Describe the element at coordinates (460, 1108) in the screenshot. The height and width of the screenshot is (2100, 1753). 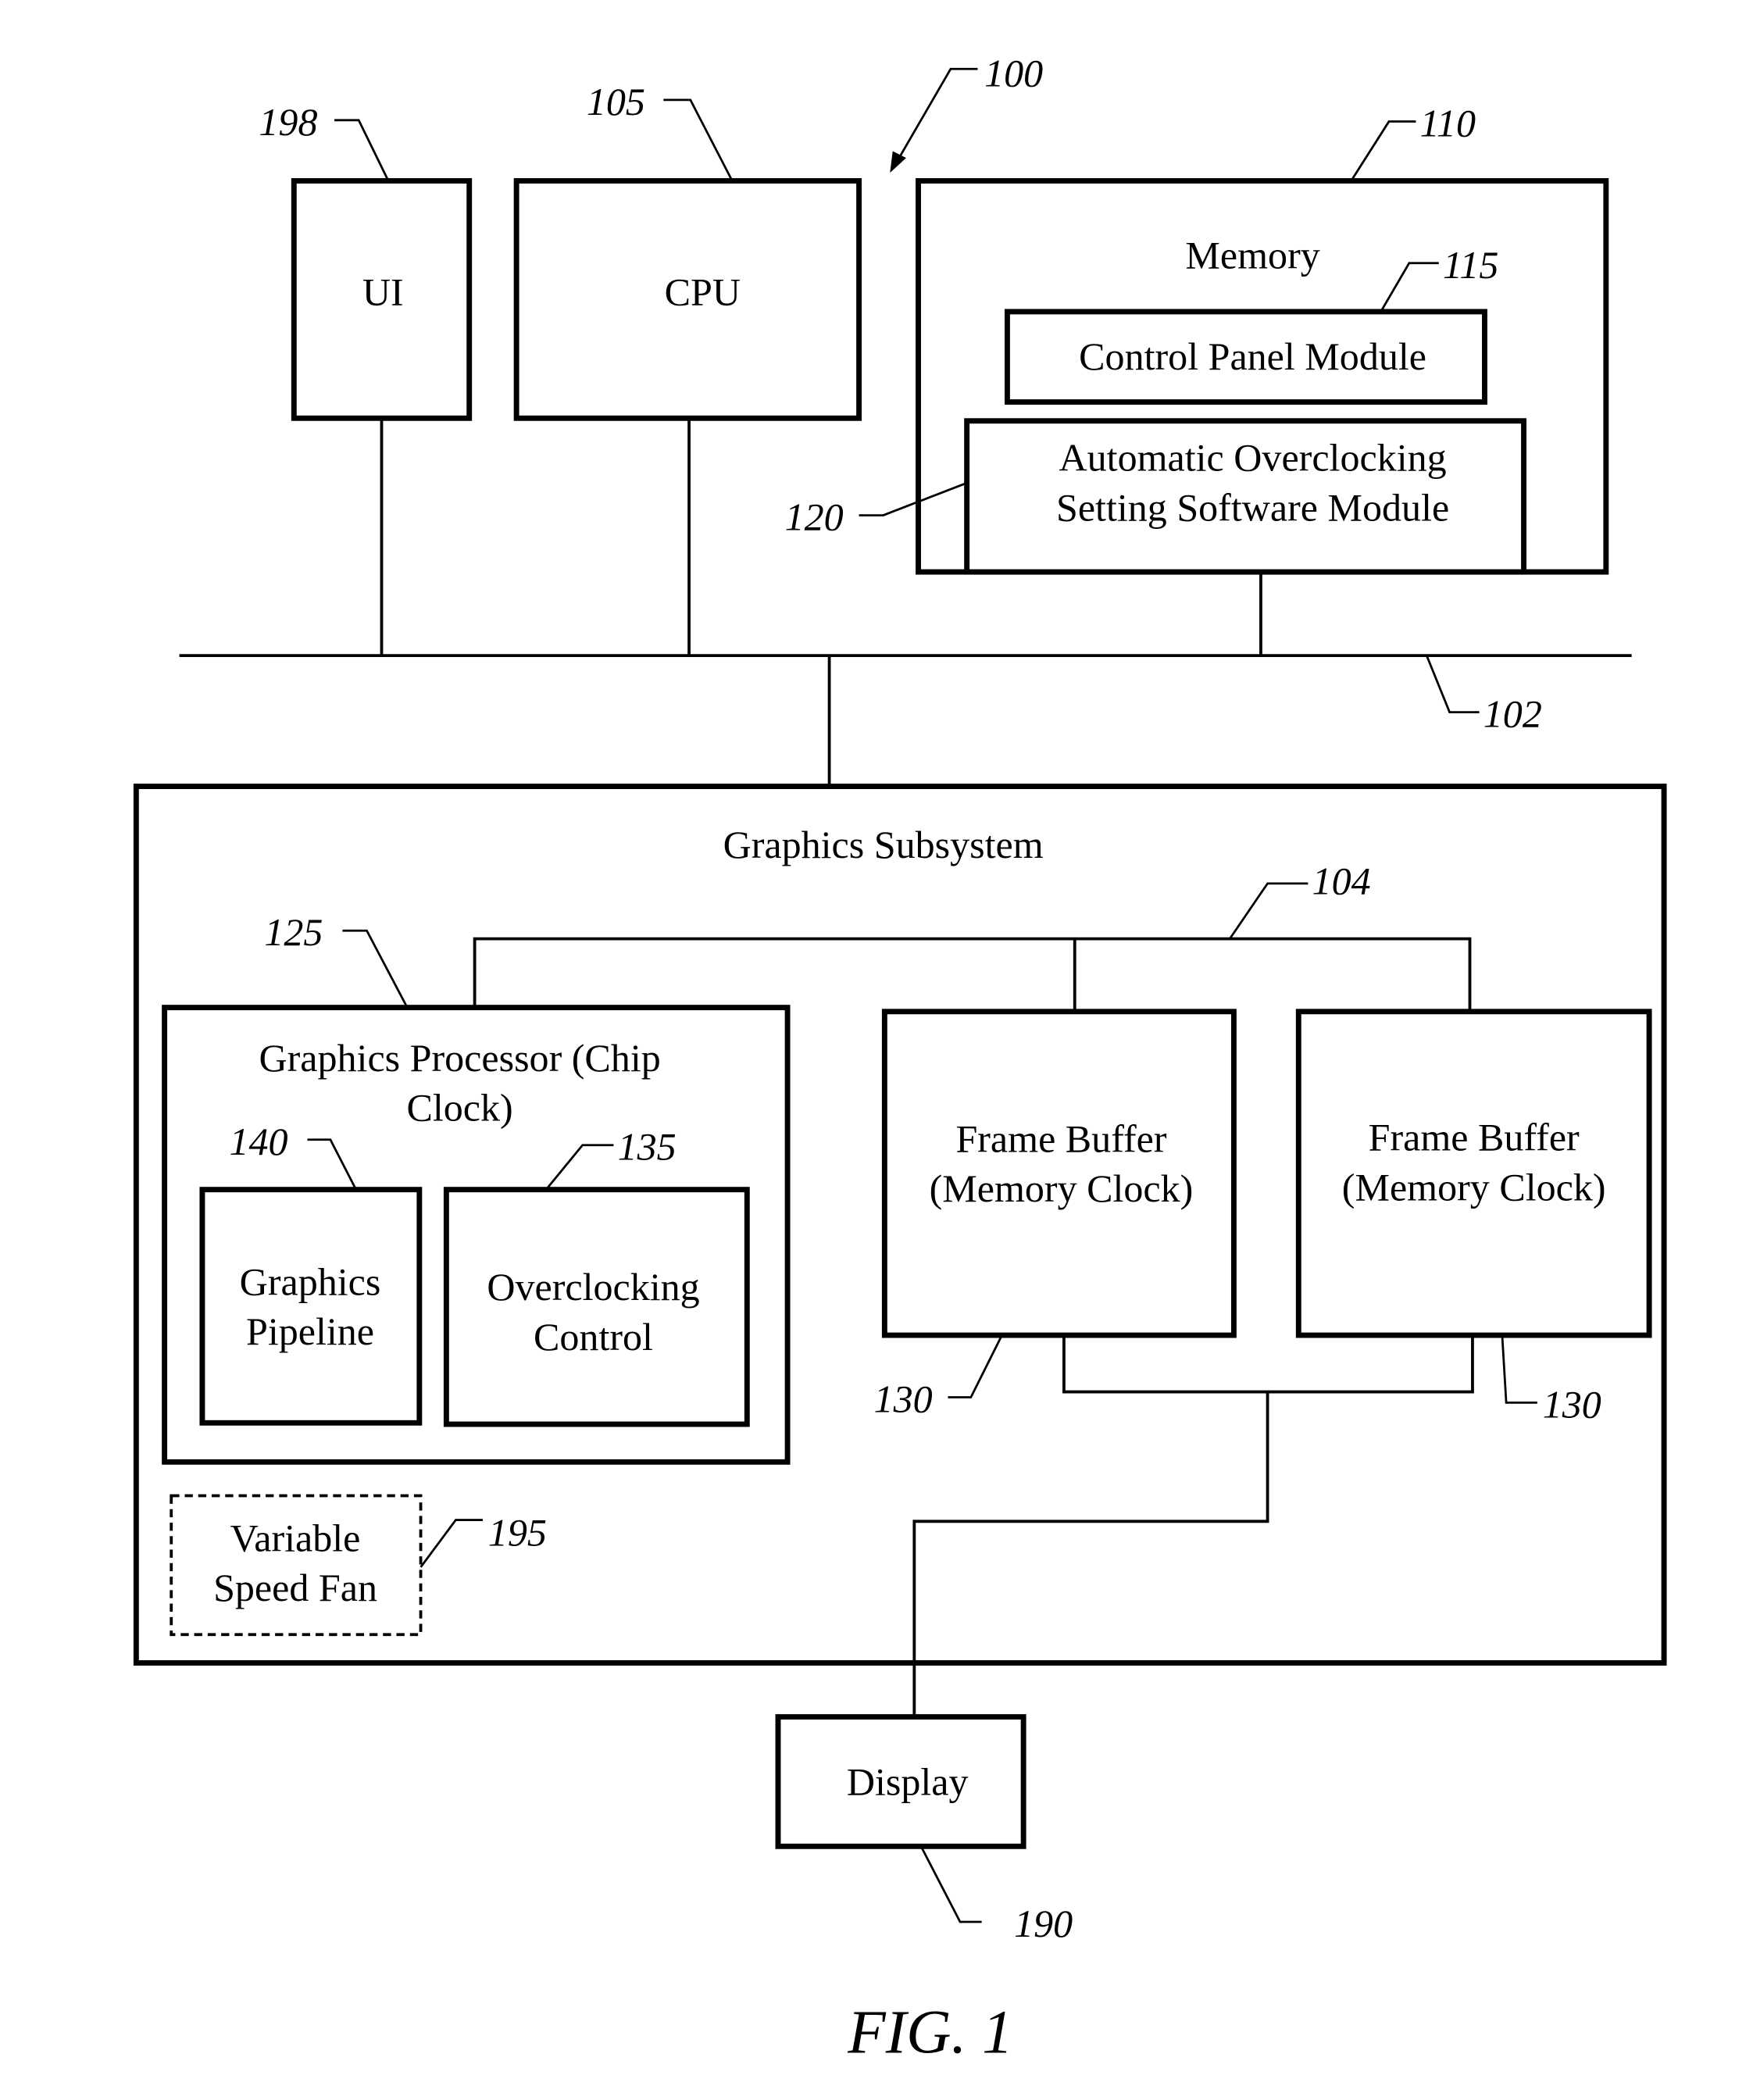
I see `graphics-processor-line2: Clock)` at that location.